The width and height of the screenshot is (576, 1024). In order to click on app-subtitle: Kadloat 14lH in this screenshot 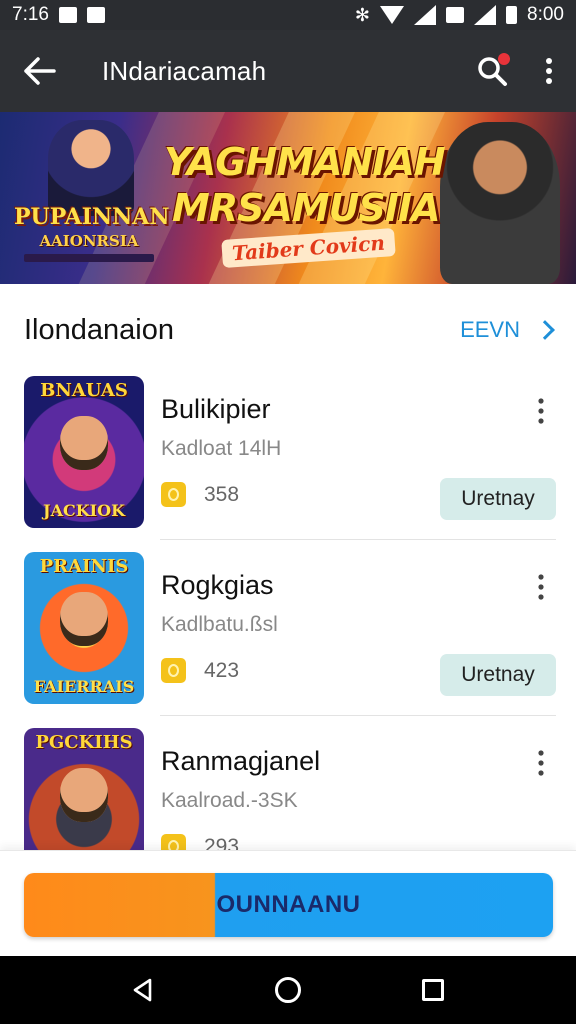, I will do `click(221, 448)`.